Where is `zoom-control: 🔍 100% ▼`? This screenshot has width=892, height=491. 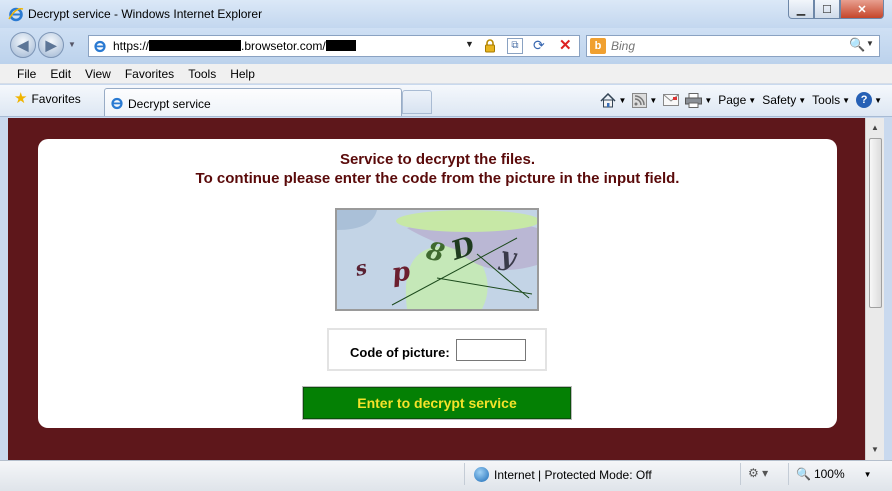 zoom-control: 🔍 100% ▼ is located at coordinates (834, 474).